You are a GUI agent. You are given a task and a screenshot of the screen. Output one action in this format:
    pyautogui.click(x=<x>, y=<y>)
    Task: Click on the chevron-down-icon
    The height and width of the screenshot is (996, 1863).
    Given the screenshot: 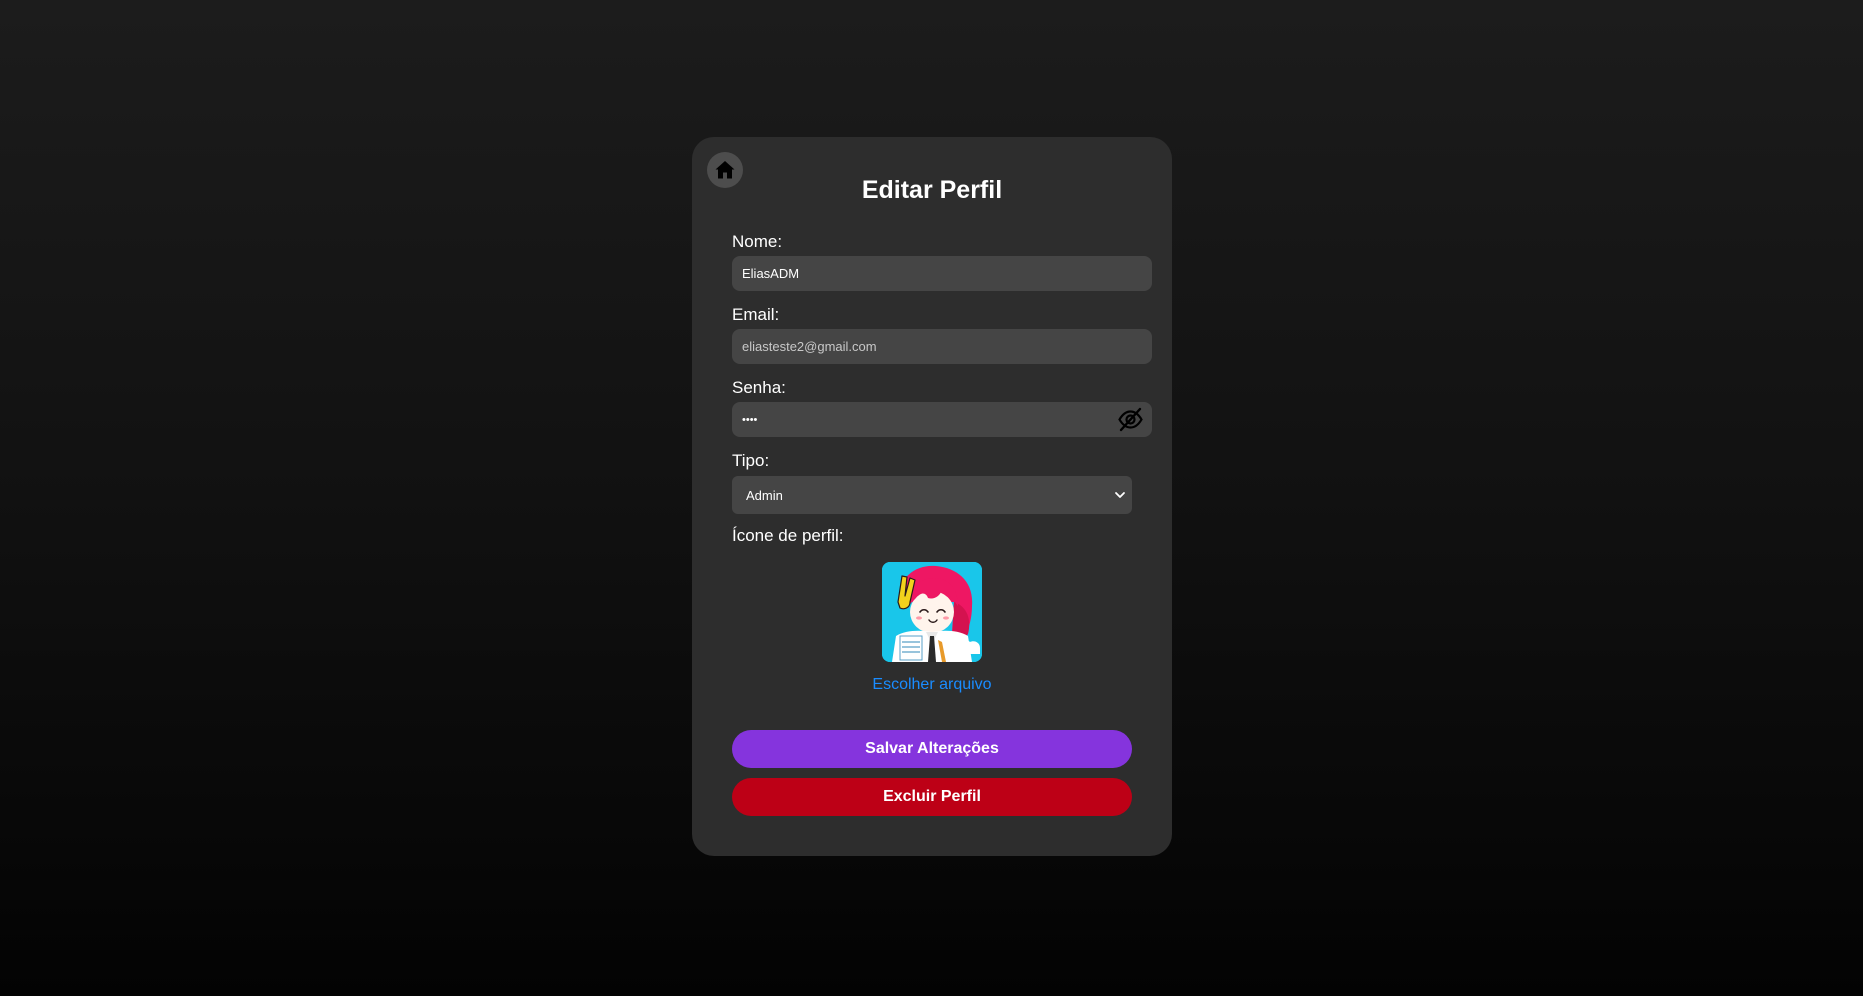 What is the action you would take?
    pyautogui.click(x=1120, y=495)
    